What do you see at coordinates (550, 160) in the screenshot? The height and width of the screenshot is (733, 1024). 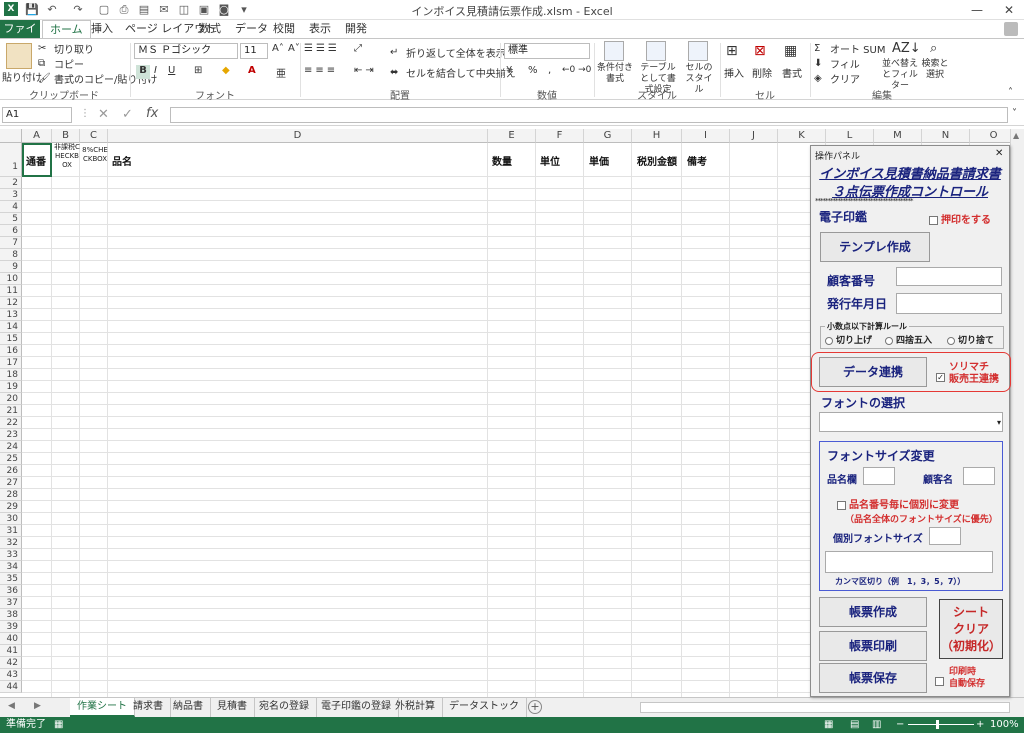 I see `header-cell-unit: 単位` at bounding box center [550, 160].